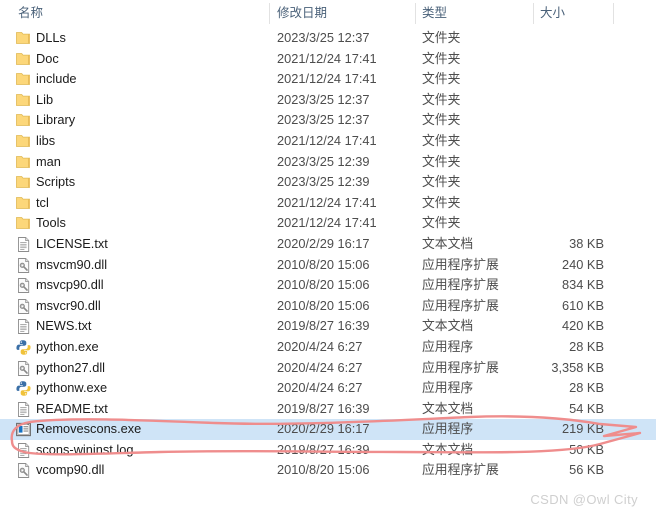 The height and width of the screenshot is (523, 656). I want to click on column-header: 名称 修改日期 类型 大小, so click(328, 13).